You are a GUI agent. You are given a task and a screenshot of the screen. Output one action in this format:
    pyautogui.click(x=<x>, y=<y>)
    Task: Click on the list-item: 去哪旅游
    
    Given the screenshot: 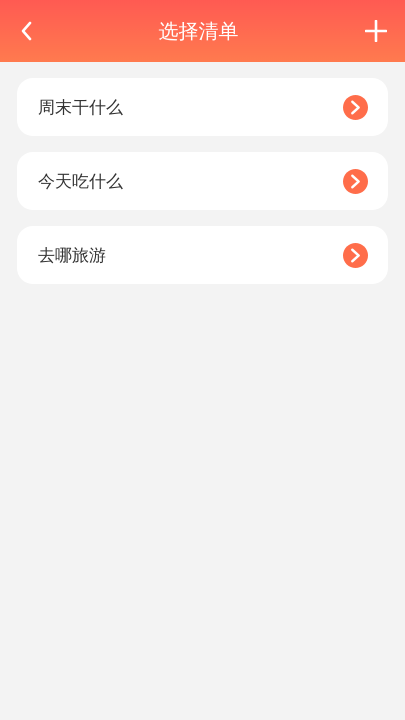 What is the action you would take?
    pyautogui.click(x=202, y=255)
    